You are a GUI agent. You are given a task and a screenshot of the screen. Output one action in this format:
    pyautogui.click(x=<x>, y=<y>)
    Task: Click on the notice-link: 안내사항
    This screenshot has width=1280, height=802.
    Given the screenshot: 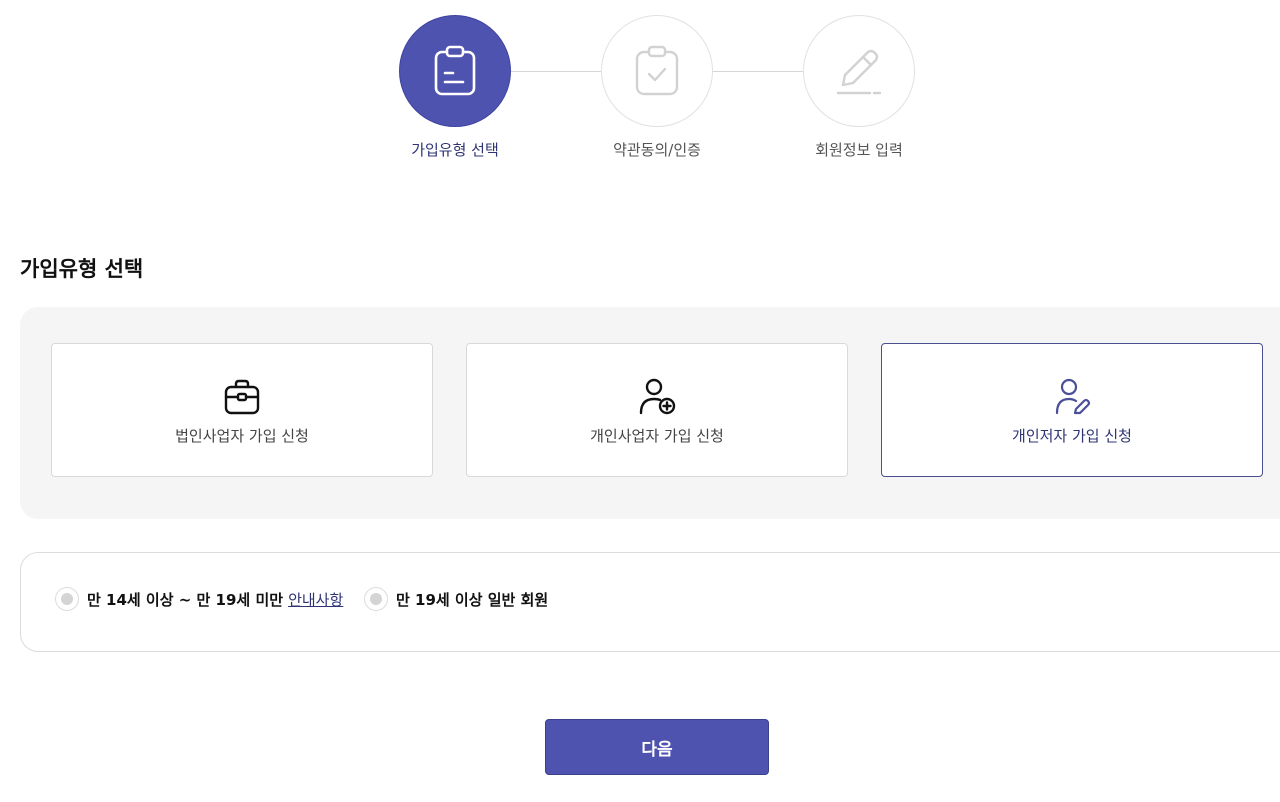 What is the action you would take?
    pyautogui.click(x=315, y=599)
    